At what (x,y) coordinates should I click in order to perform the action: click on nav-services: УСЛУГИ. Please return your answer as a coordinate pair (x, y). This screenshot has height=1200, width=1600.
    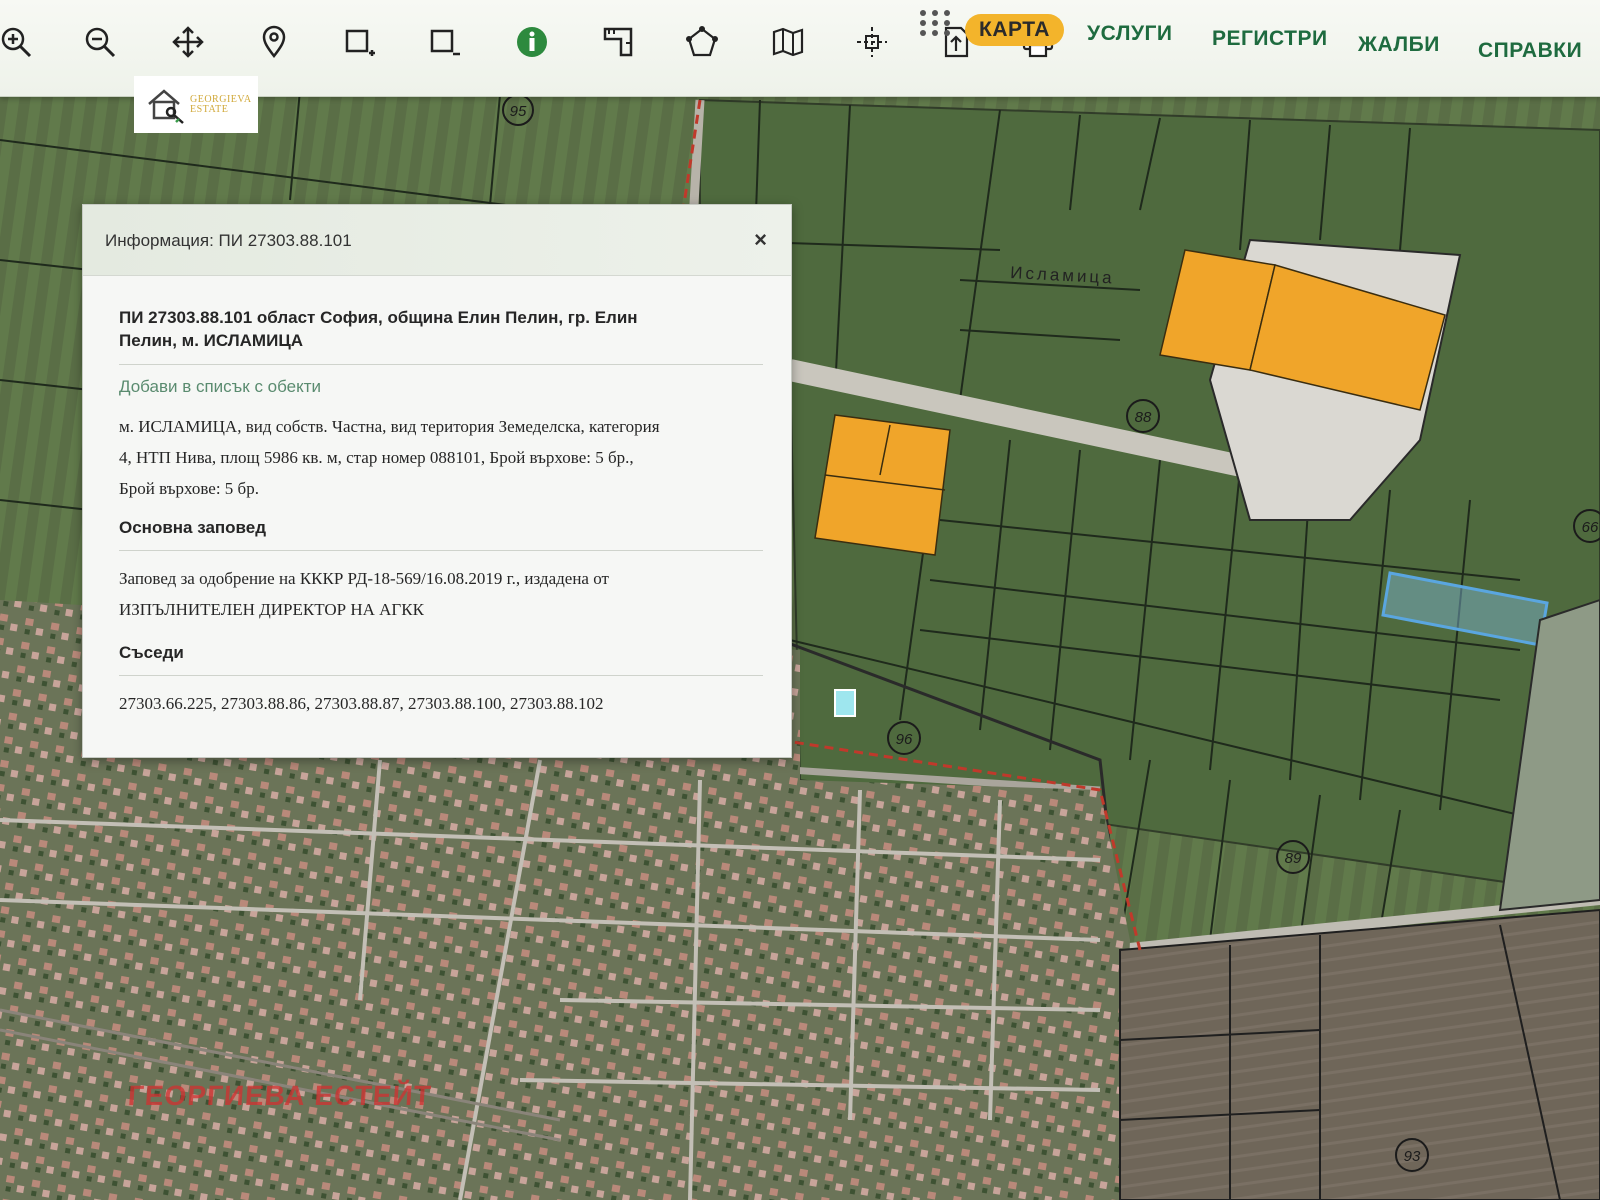
    Looking at the image, I should click on (1130, 34).